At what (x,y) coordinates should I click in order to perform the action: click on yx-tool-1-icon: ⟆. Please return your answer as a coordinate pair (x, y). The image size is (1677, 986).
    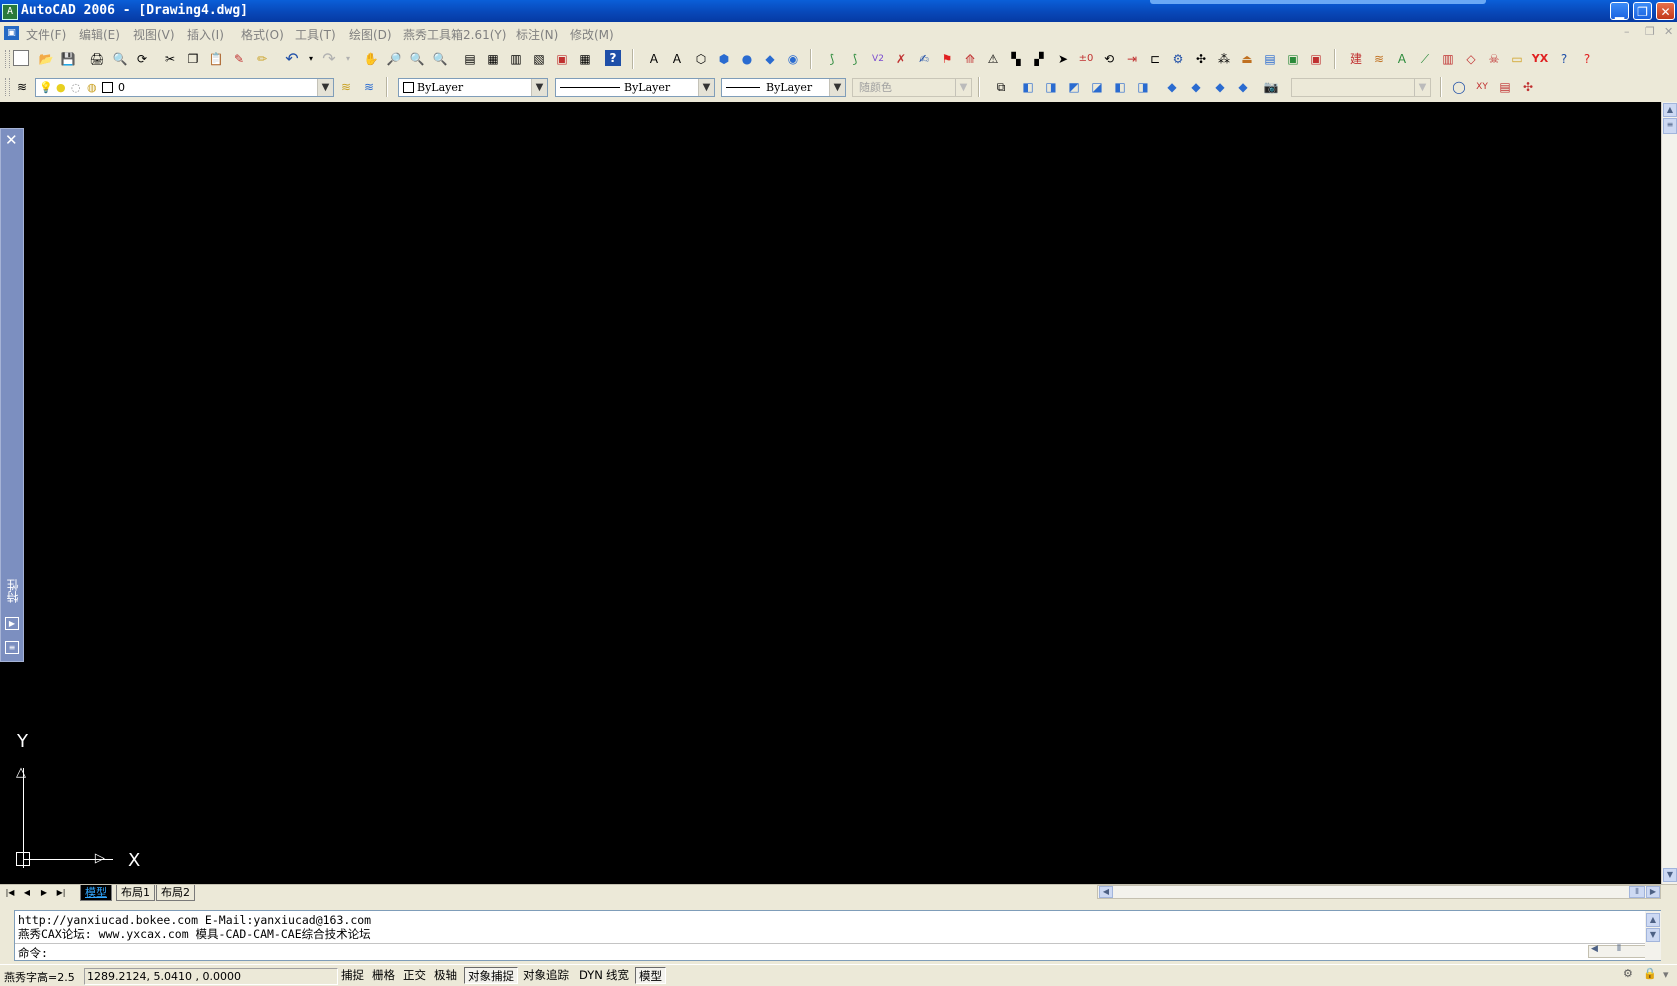
    Looking at the image, I should click on (832, 59).